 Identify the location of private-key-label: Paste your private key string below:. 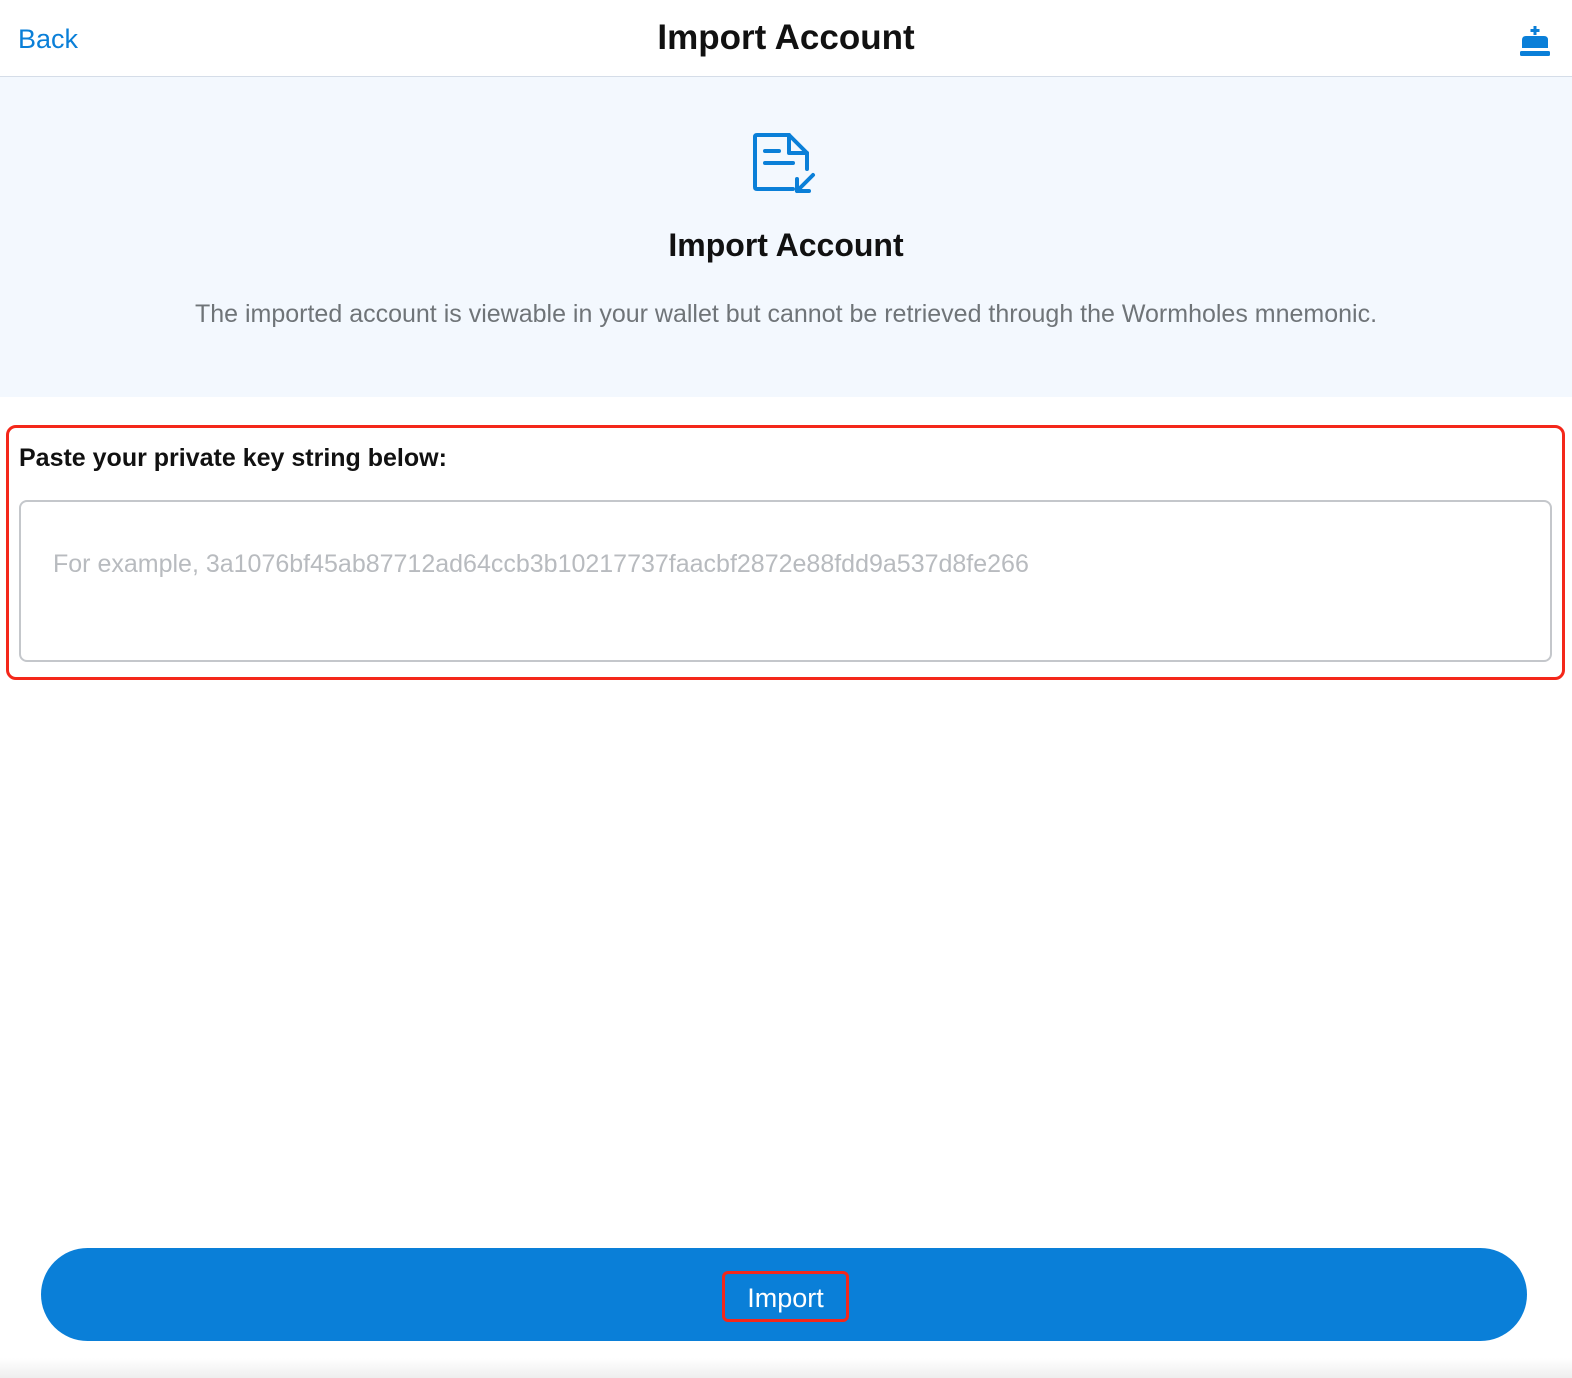
(233, 458).